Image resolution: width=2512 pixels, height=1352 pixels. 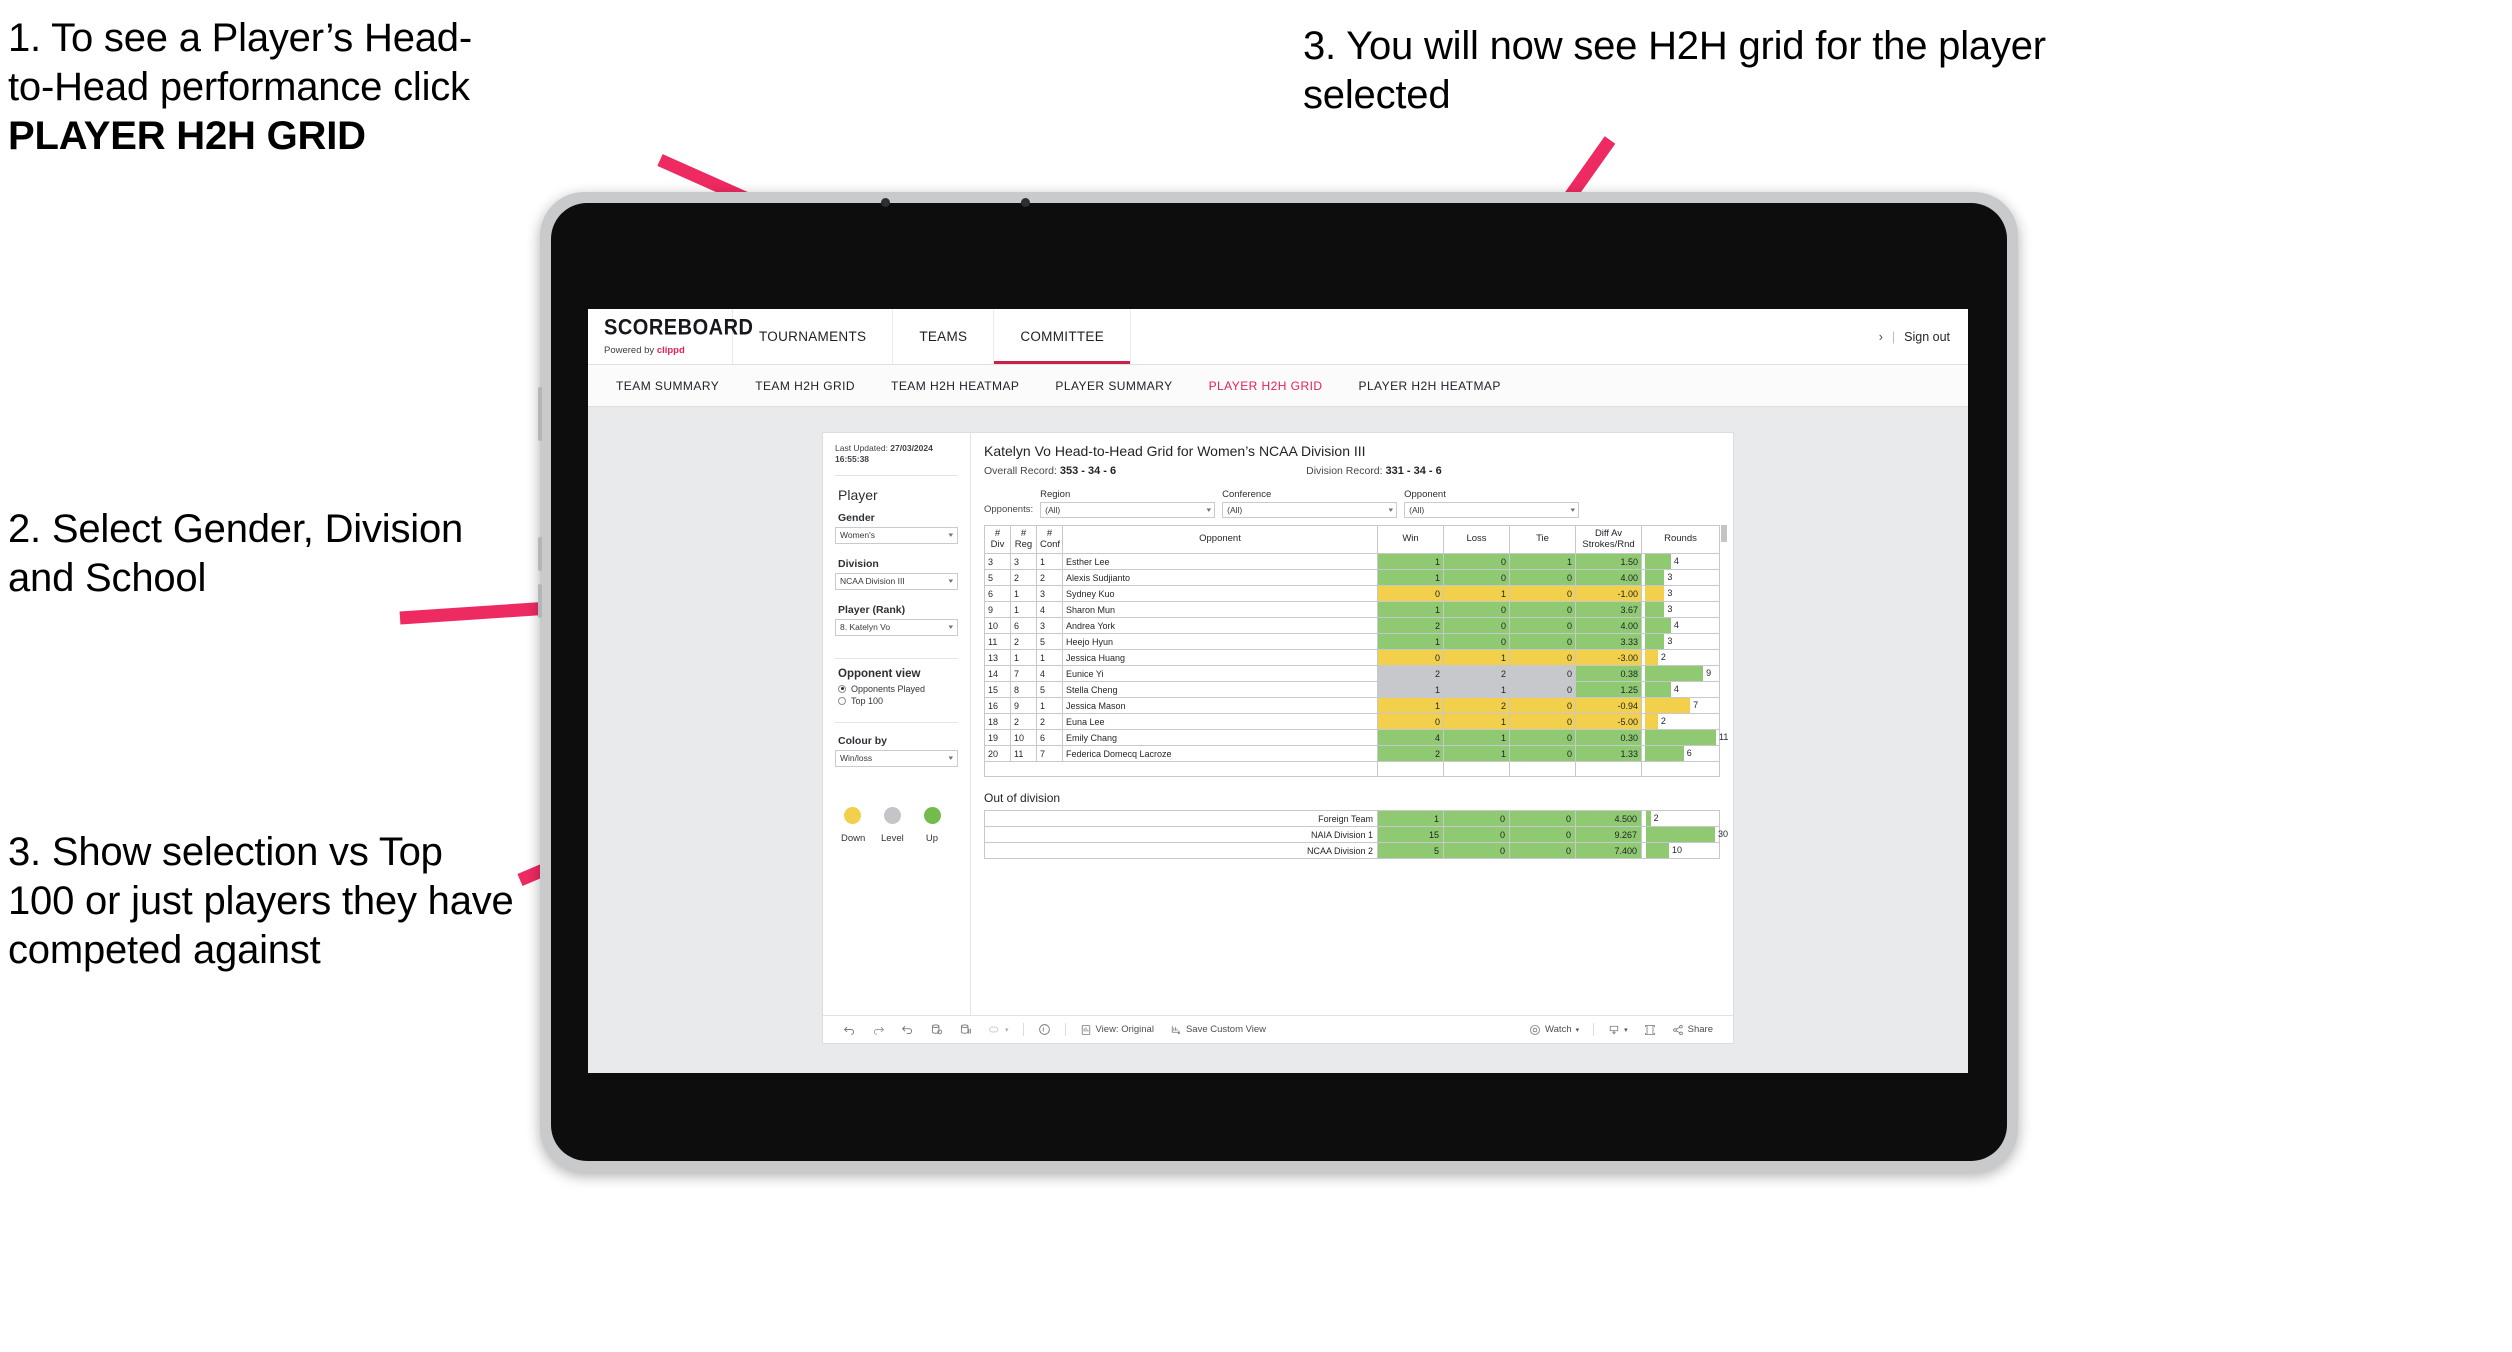 I want to click on cell-conf: 4, so click(x=1049, y=673).